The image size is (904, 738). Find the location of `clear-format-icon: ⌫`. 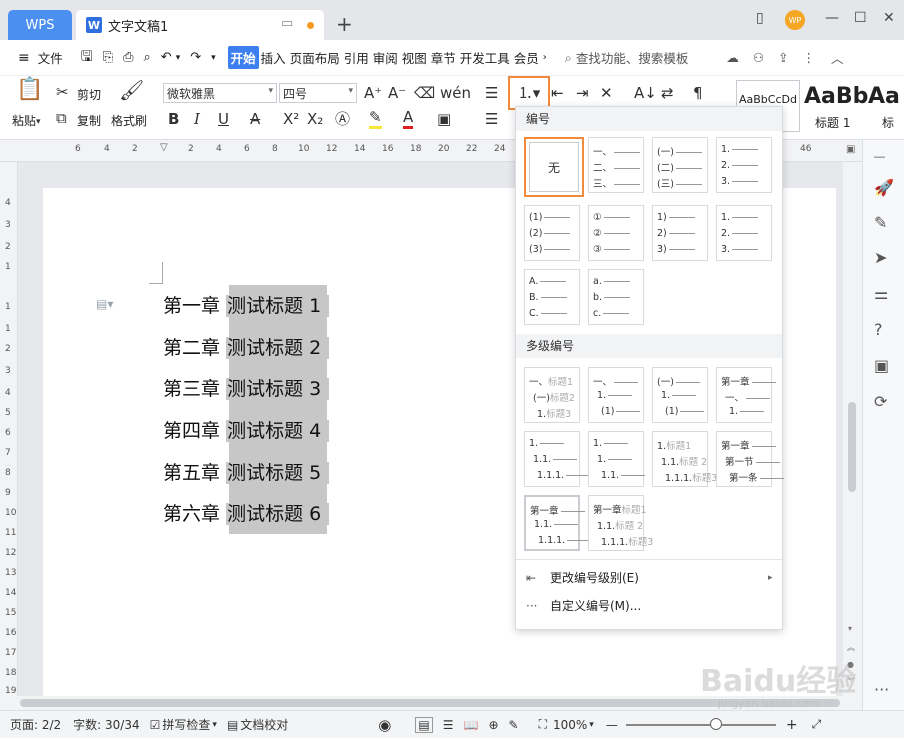

clear-format-icon: ⌫ is located at coordinates (424, 93).